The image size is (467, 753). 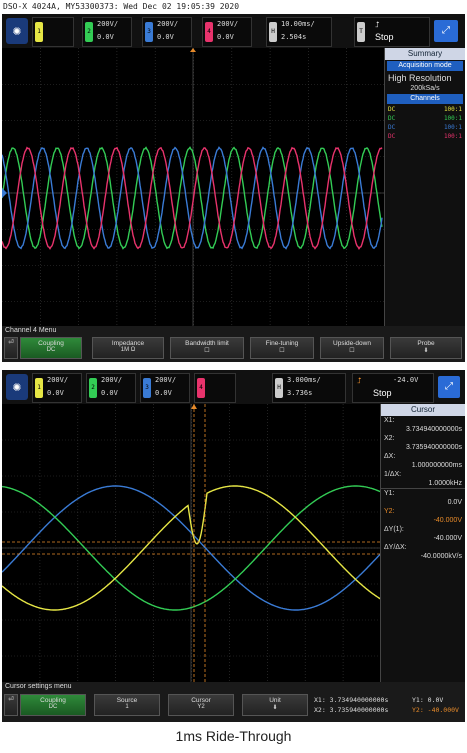 I want to click on y2-label: Y2:, so click(x=389, y=511).